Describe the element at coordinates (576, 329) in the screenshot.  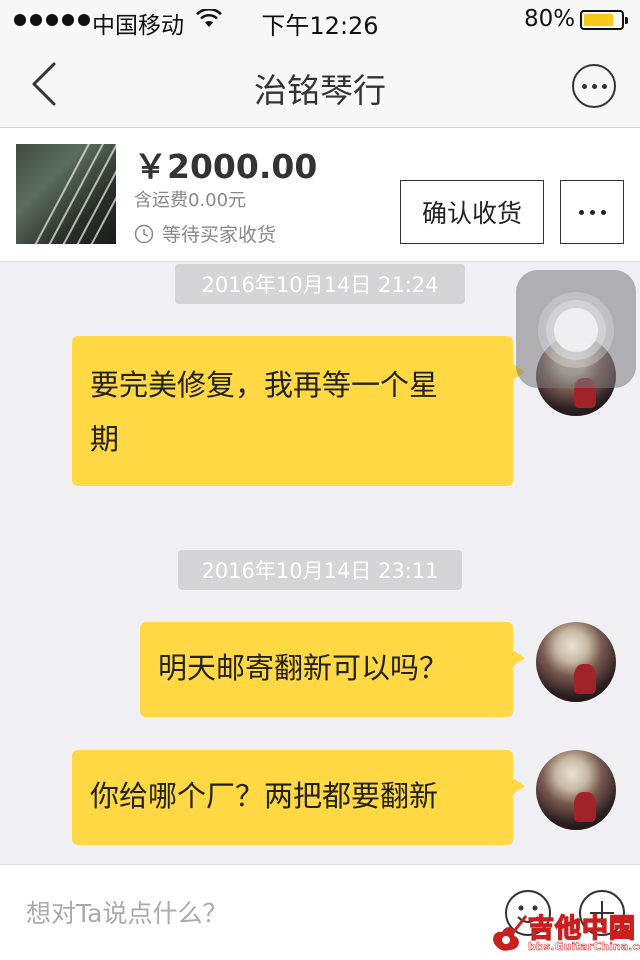
I see `assistive-touch-button` at that location.